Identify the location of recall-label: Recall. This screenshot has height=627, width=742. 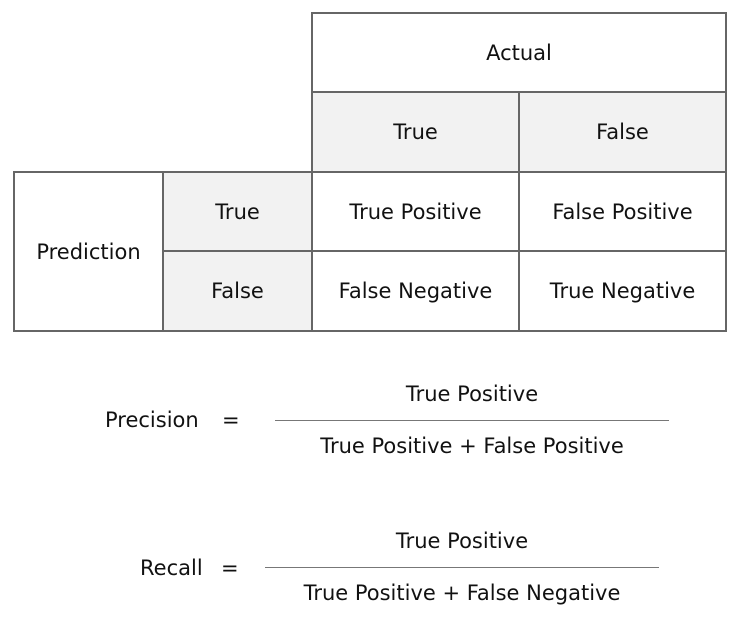
(171, 568).